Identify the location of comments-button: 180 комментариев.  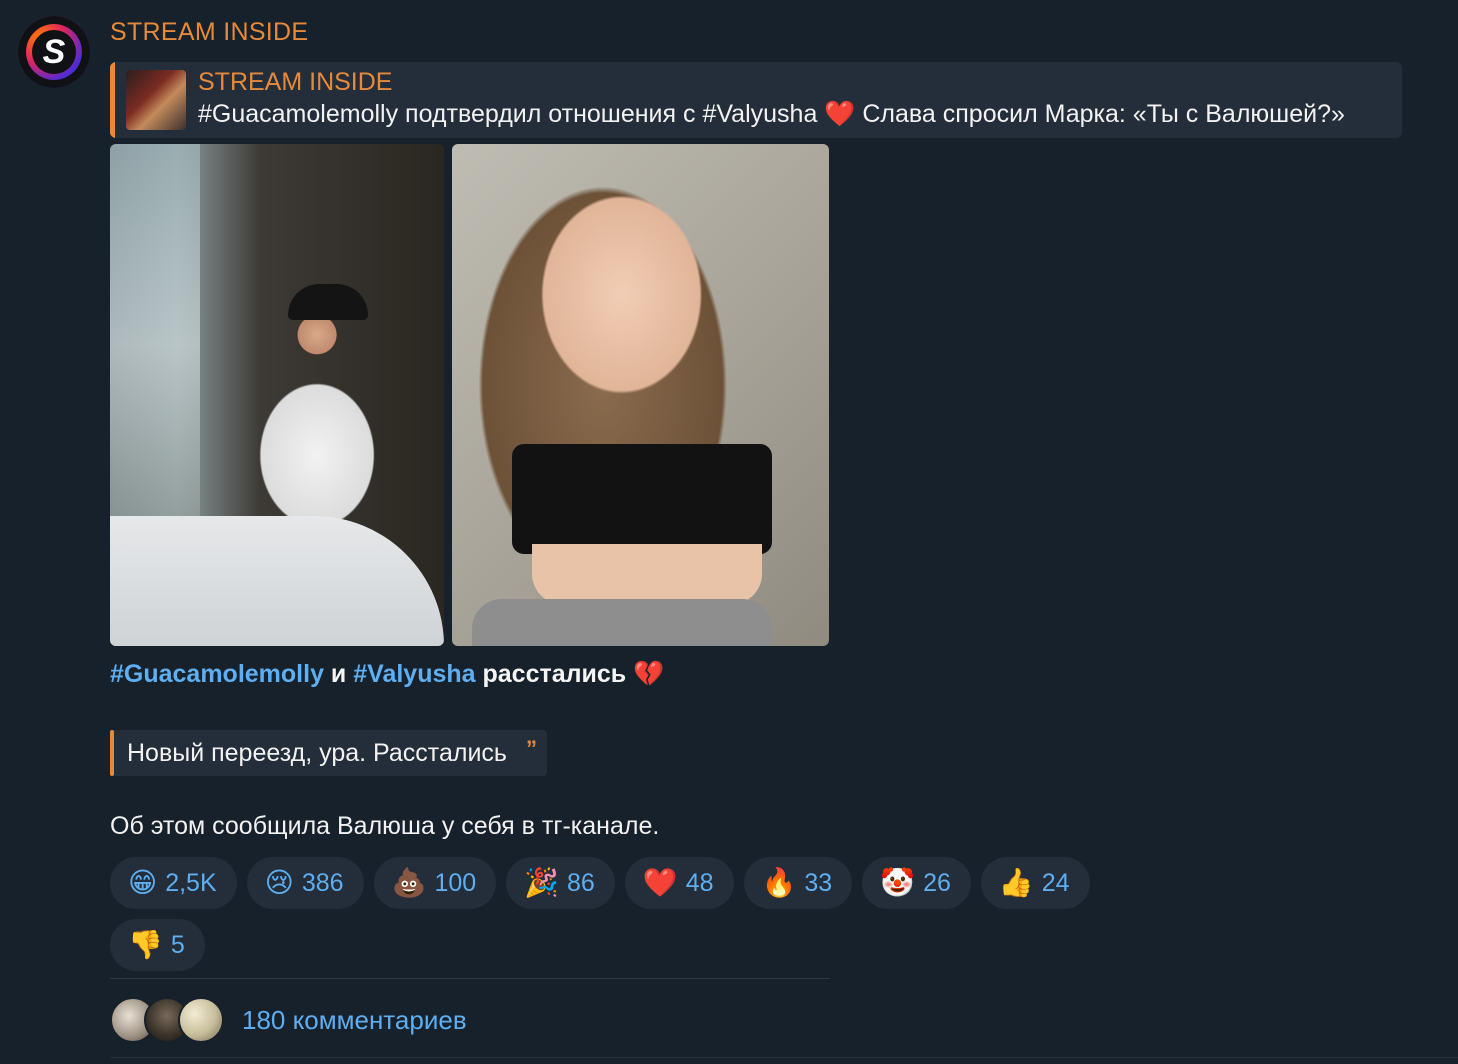
(288, 1020).